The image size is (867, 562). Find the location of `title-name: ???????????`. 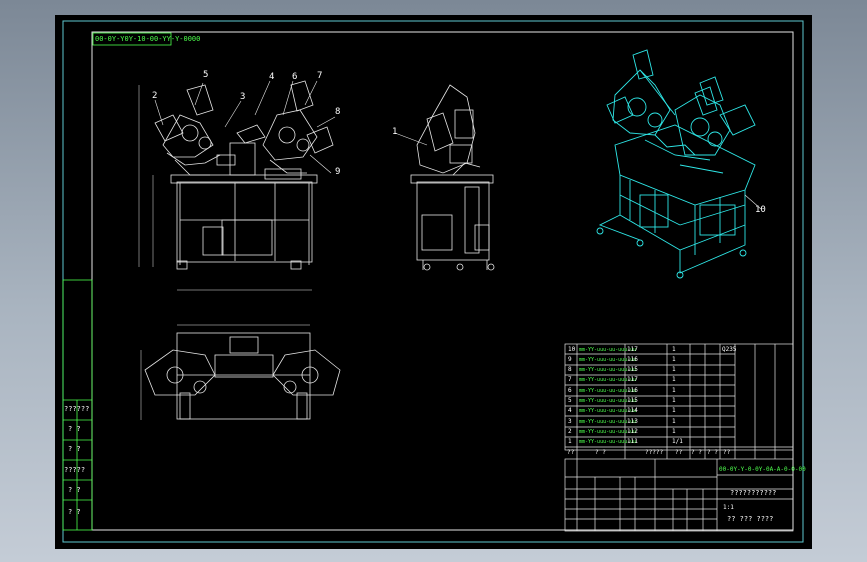

title-name: ??????????? is located at coordinates (753, 493).